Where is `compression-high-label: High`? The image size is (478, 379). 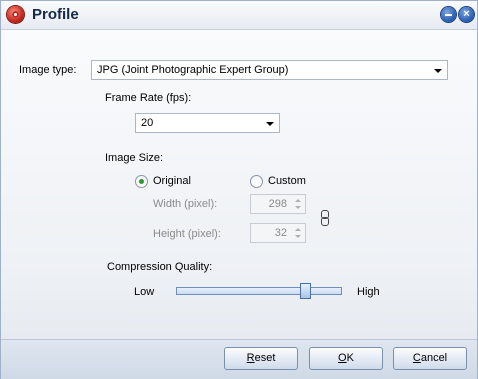
compression-high-label: High is located at coordinates (368, 292).